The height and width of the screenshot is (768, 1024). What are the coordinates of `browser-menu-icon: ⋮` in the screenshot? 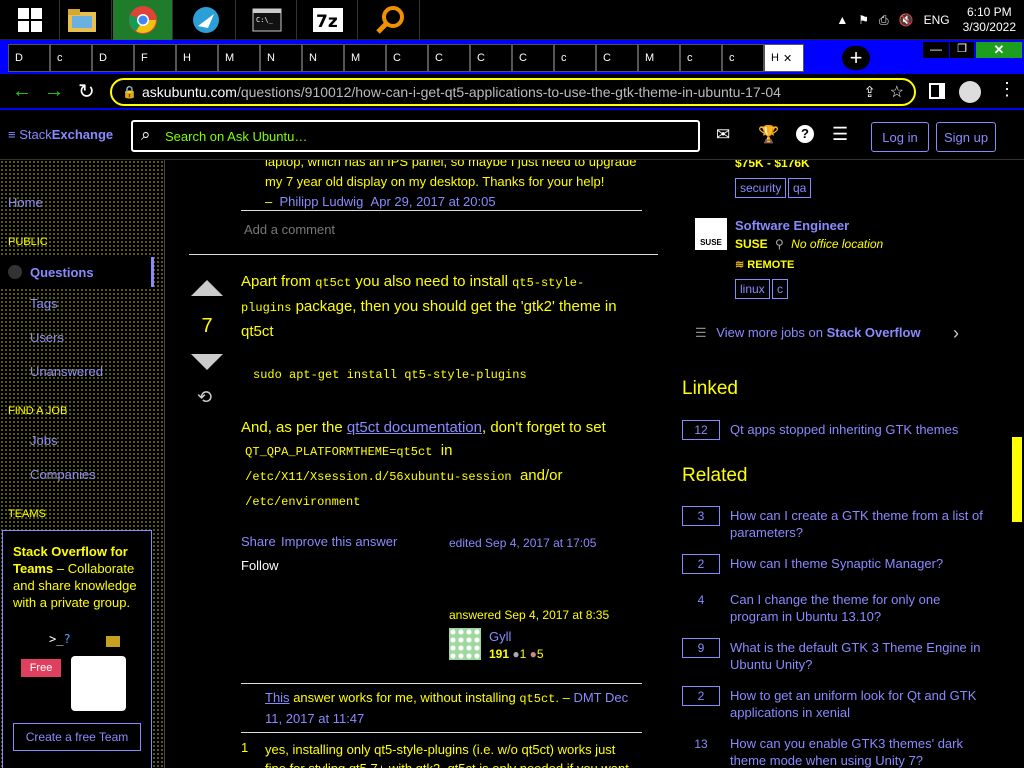 It's located at (1007, 89).